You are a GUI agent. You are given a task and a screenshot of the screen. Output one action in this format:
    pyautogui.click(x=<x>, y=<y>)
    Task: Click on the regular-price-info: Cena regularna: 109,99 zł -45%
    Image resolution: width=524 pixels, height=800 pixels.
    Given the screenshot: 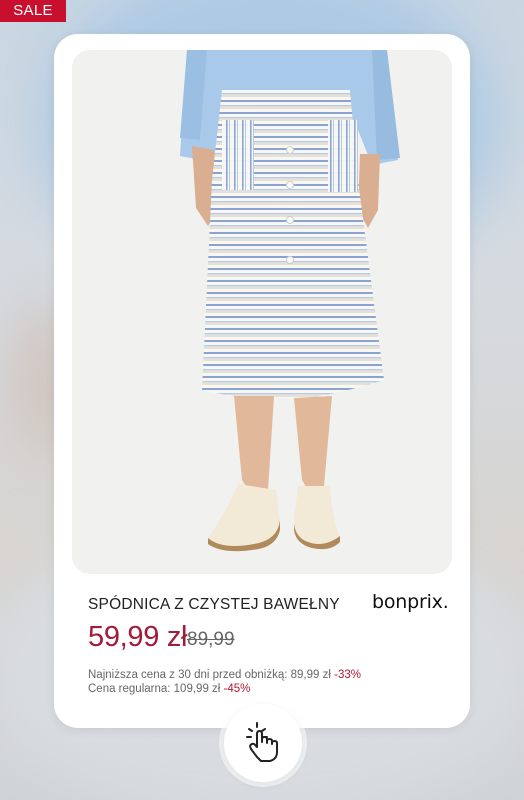 What is the action you would take?
    pyautogui.click(x=169, y=689)
    